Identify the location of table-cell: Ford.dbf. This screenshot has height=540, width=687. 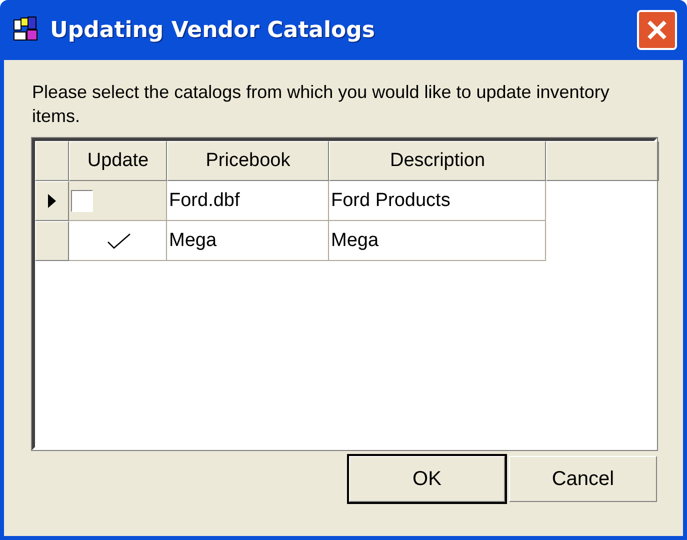
(204, 201).